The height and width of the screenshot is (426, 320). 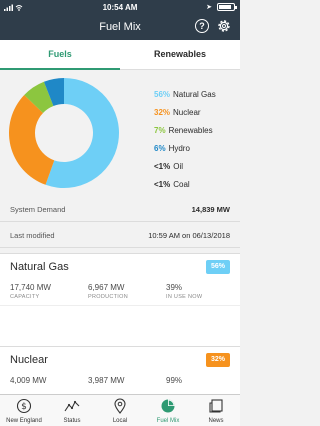 I want to click on legend-item-hydro: 6% Hydro, so click(x=185, y=149).